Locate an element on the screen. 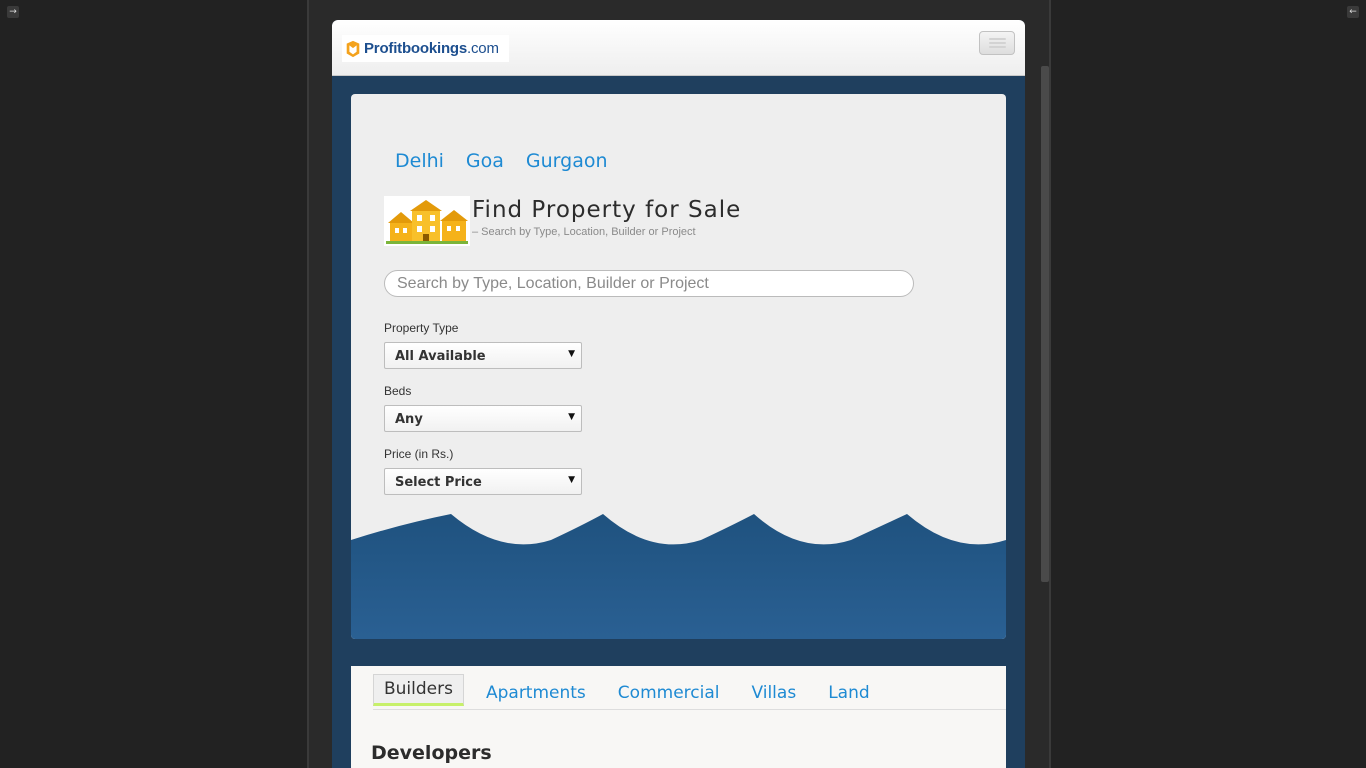 The height and width of the screenshot is (768, 1366). buildings-icon is located at coordinates (427, 221).